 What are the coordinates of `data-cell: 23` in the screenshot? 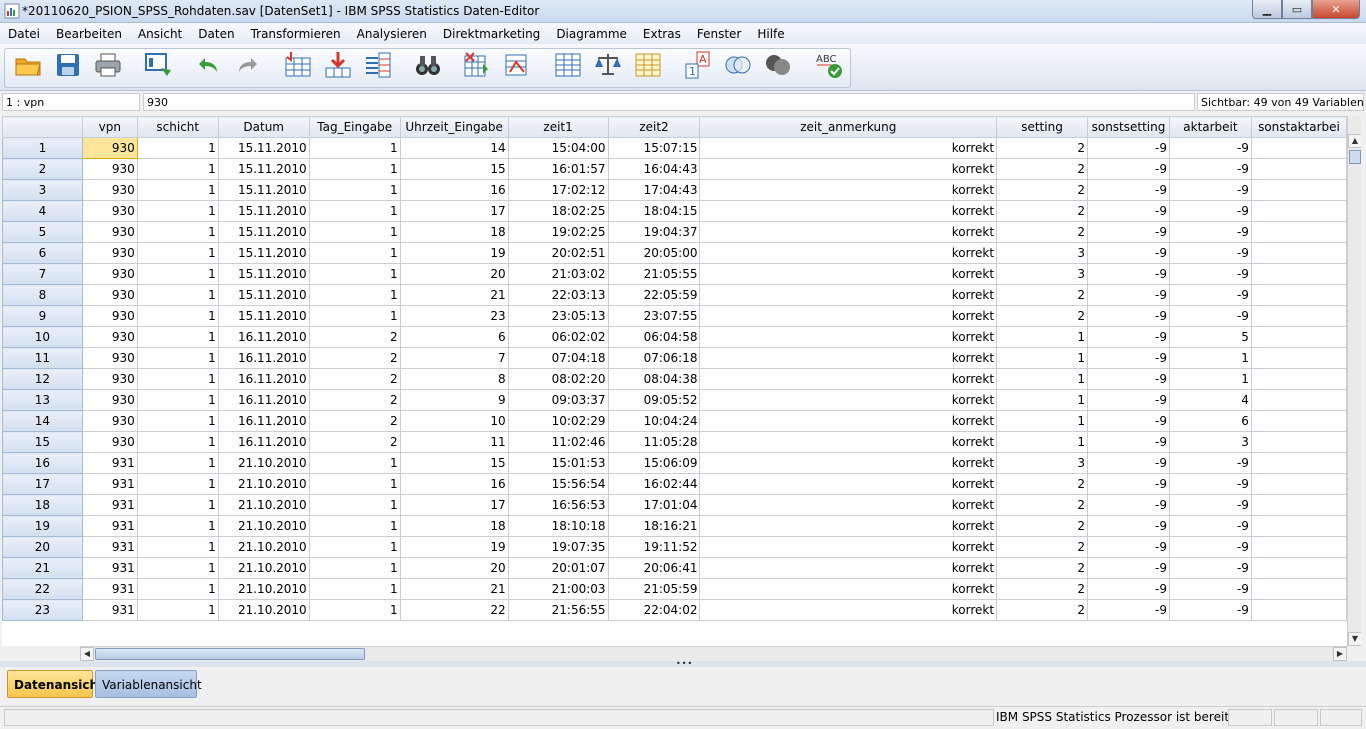 It's located at (454, 316).